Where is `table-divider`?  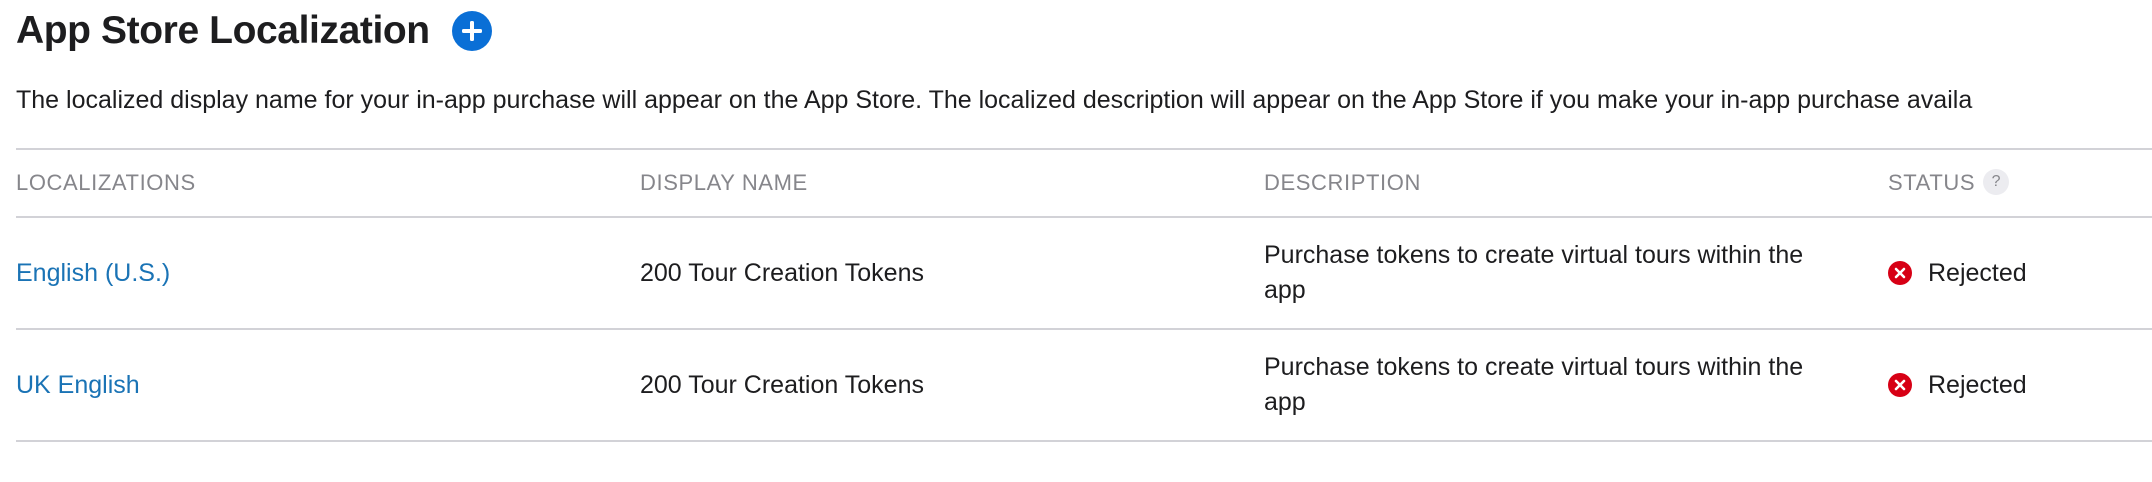
table-divider is located at coordinates (1084, 441).